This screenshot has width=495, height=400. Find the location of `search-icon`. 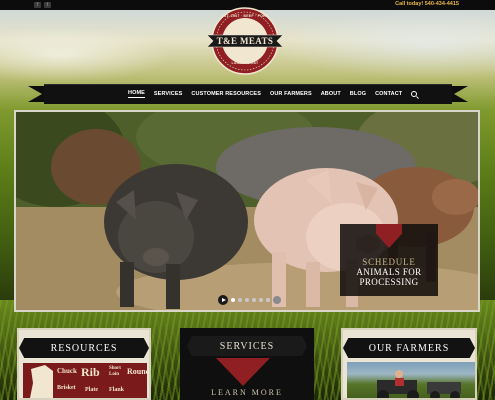

search-icon is located at coordinates (414, 94).